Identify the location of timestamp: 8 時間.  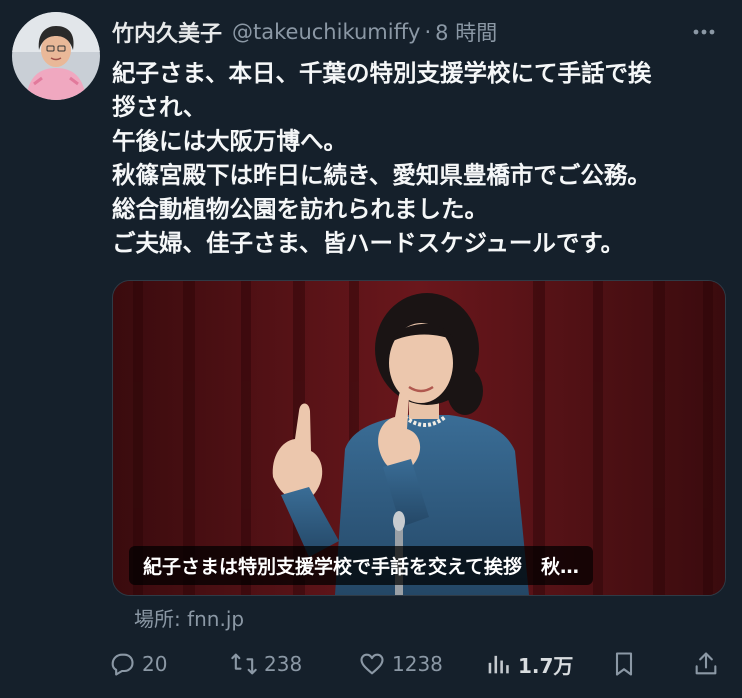
(466, 32).